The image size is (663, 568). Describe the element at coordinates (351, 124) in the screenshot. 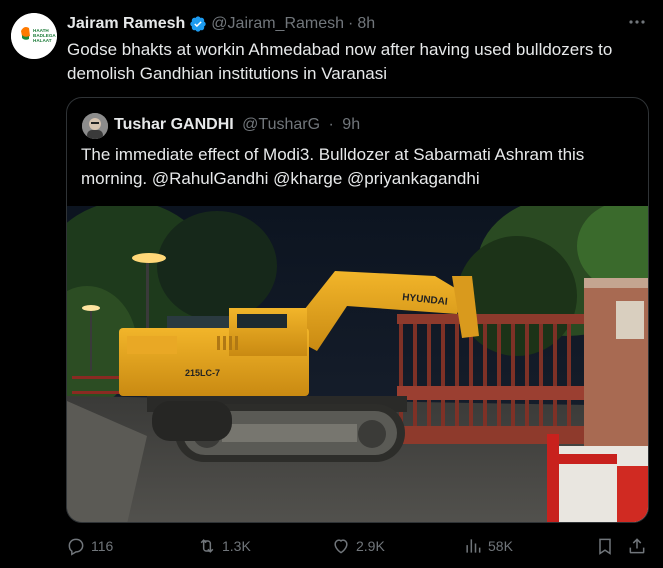

I see `quoted-tweet-time: 9h` at that location.